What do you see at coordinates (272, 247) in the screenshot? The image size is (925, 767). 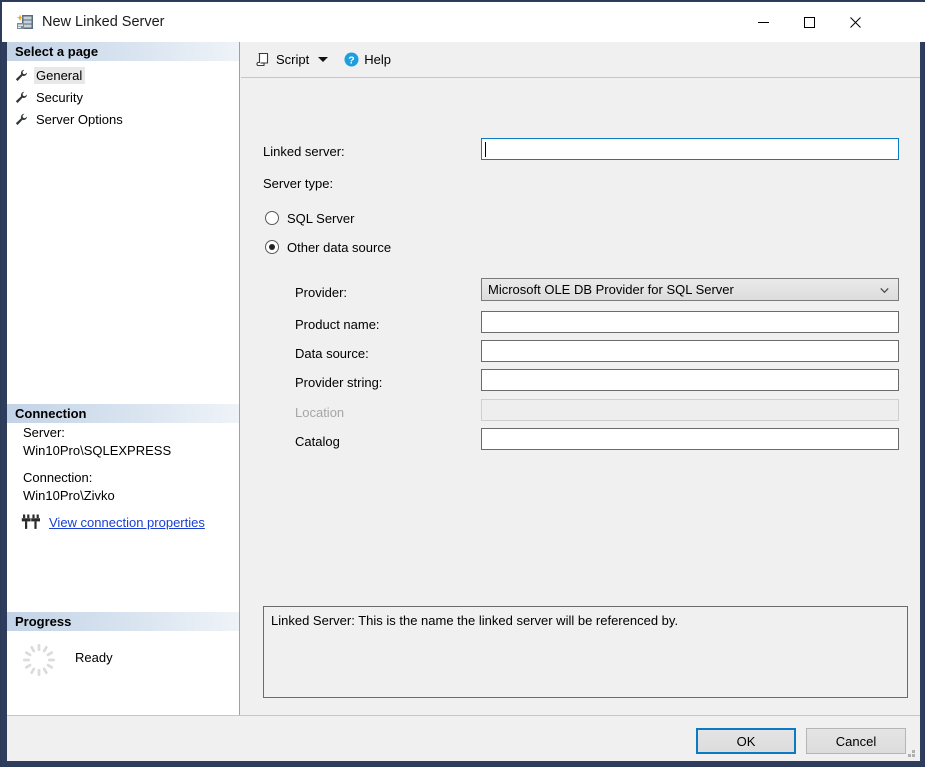 I see `radio-checked-icon` at bounding box center [272, 247].